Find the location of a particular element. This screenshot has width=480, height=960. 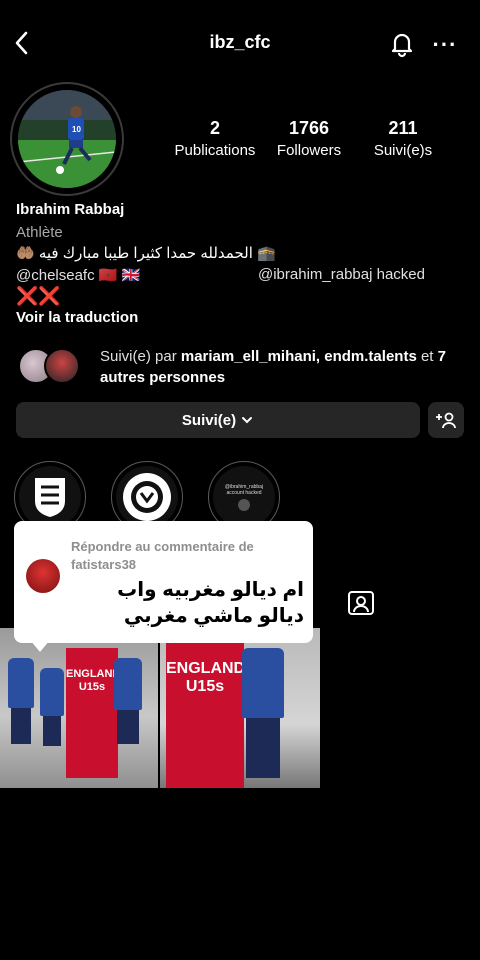

profile-name: Ibrahim Rabbaj is located at coordinates (70, 209).